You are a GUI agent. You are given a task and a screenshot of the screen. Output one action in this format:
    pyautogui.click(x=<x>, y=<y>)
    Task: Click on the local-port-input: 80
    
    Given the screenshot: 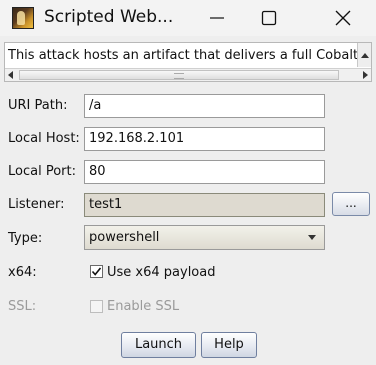 What is the action you would take?
    pyautogui.click(x=204, y=172)
    